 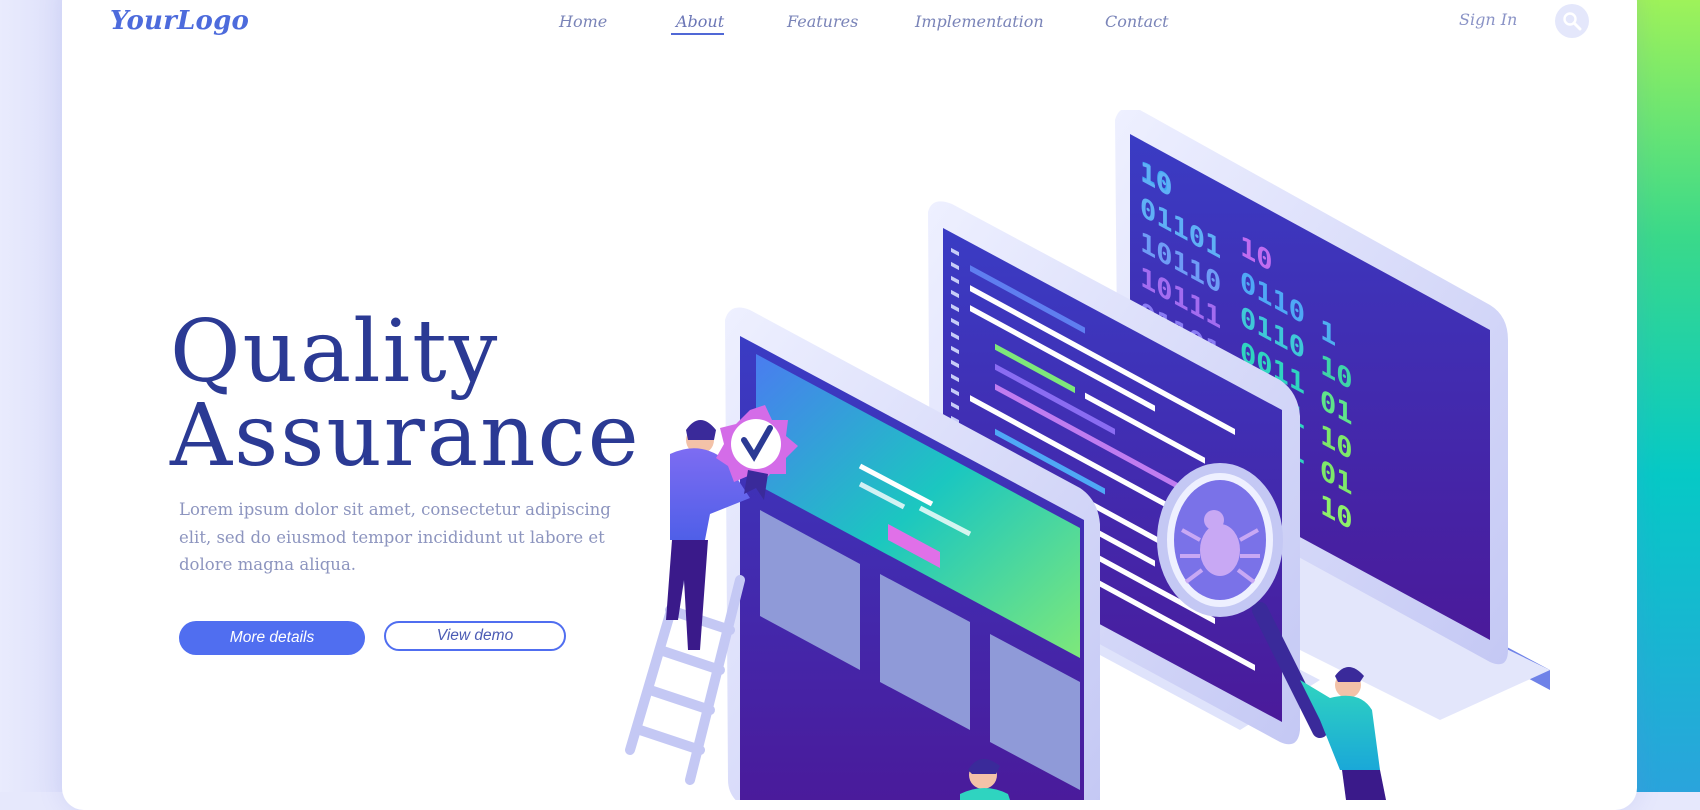 What do you see at coordinates (685, 680) in the screenshot?
I see `ladder-icon` at bounding box center [685, 680].